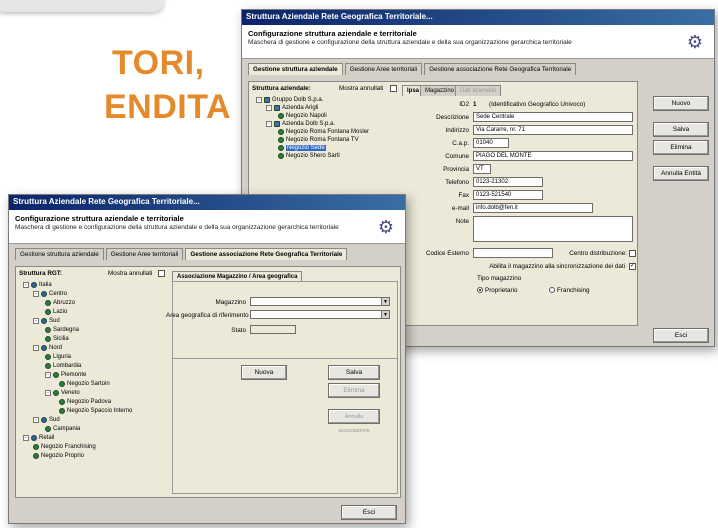 Image resolution: width=718 pixels, height=528 pixels. I want to click on tree-node: Negozio Padova, so click(89, 402).